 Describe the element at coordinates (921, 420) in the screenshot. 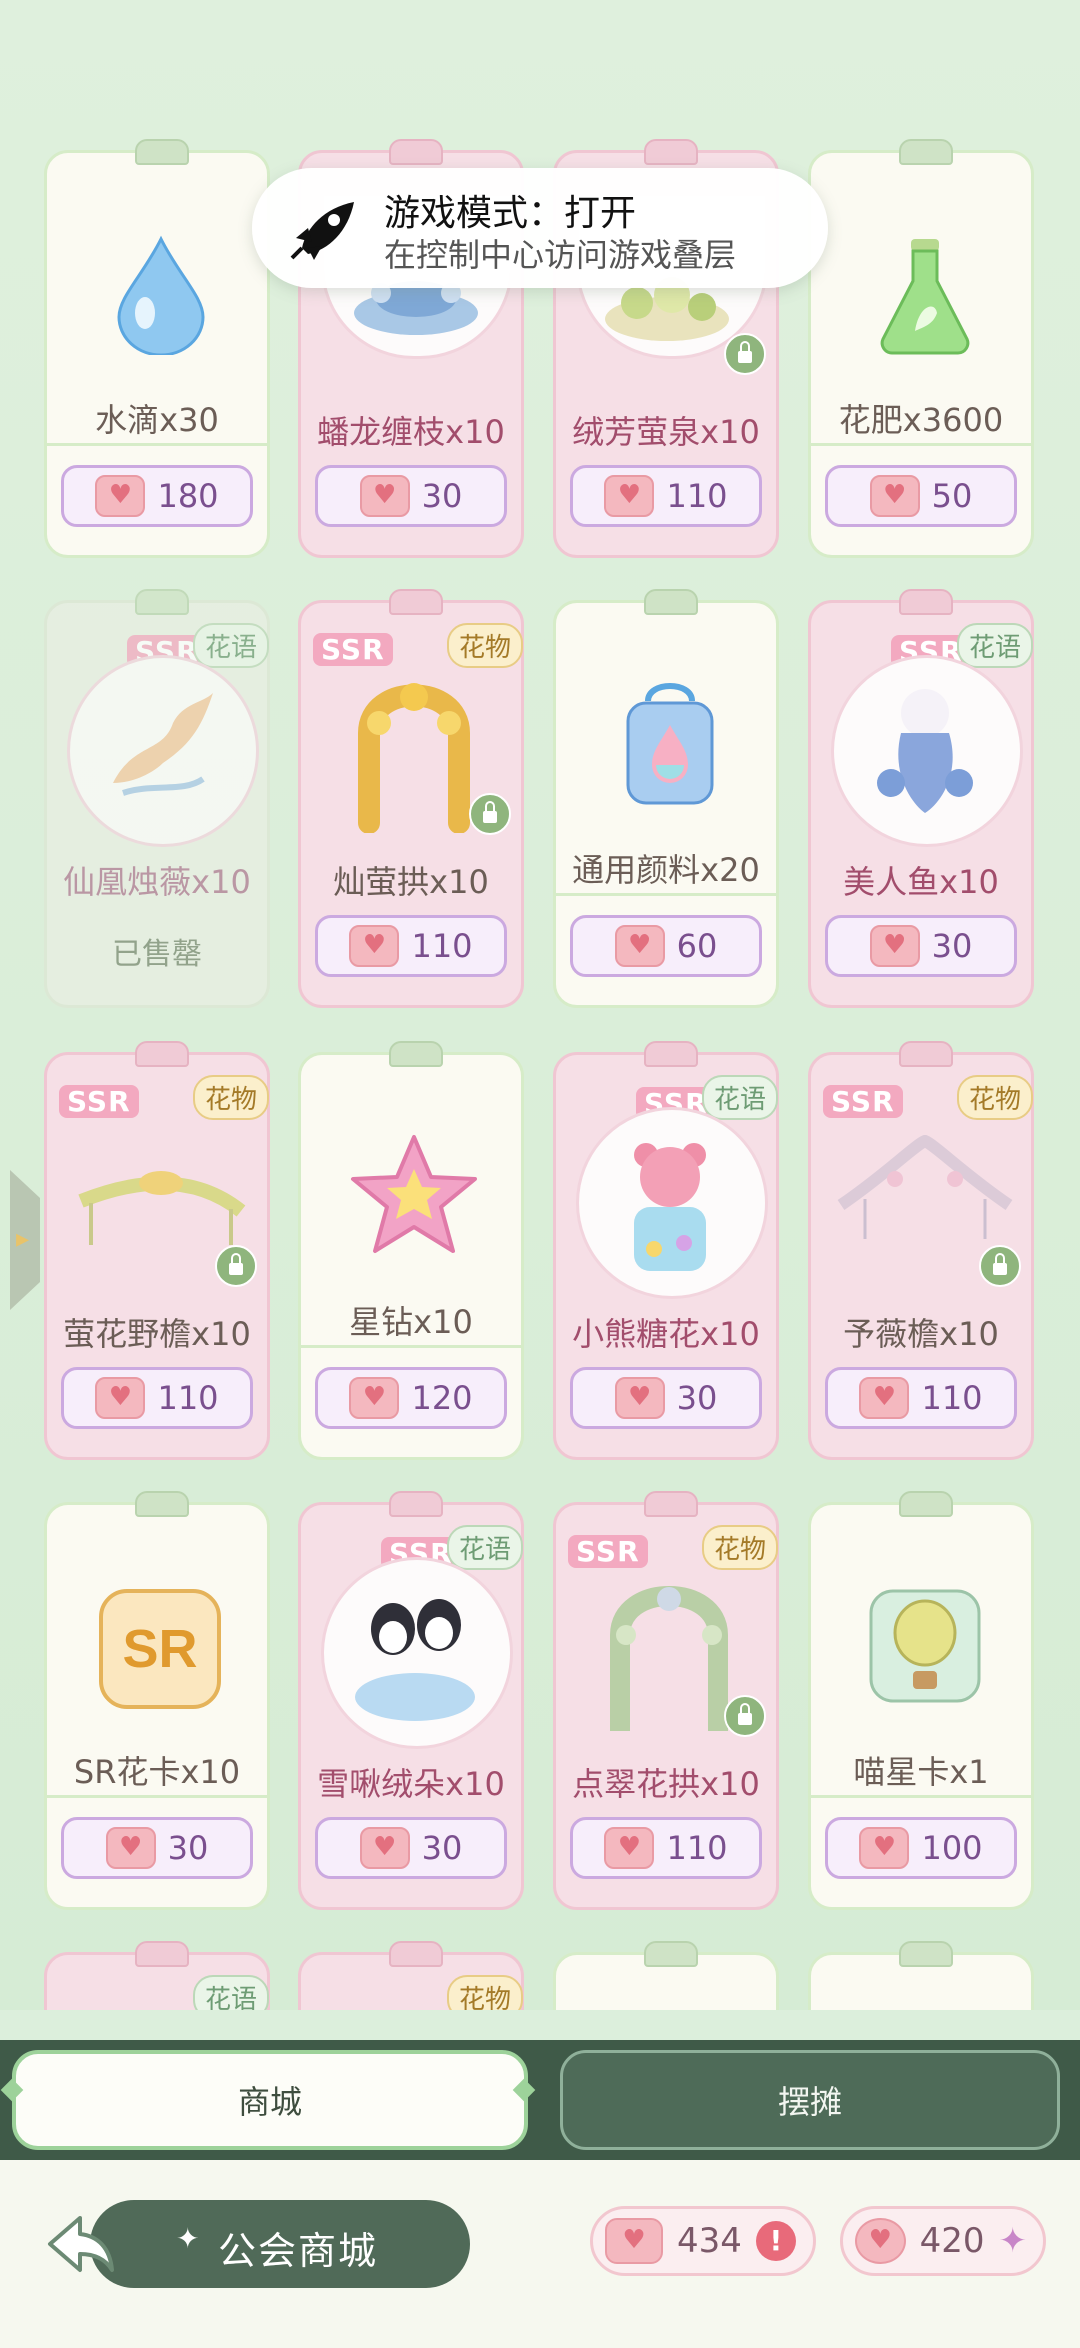

I see `item-name: 花肥x3600` at that location.